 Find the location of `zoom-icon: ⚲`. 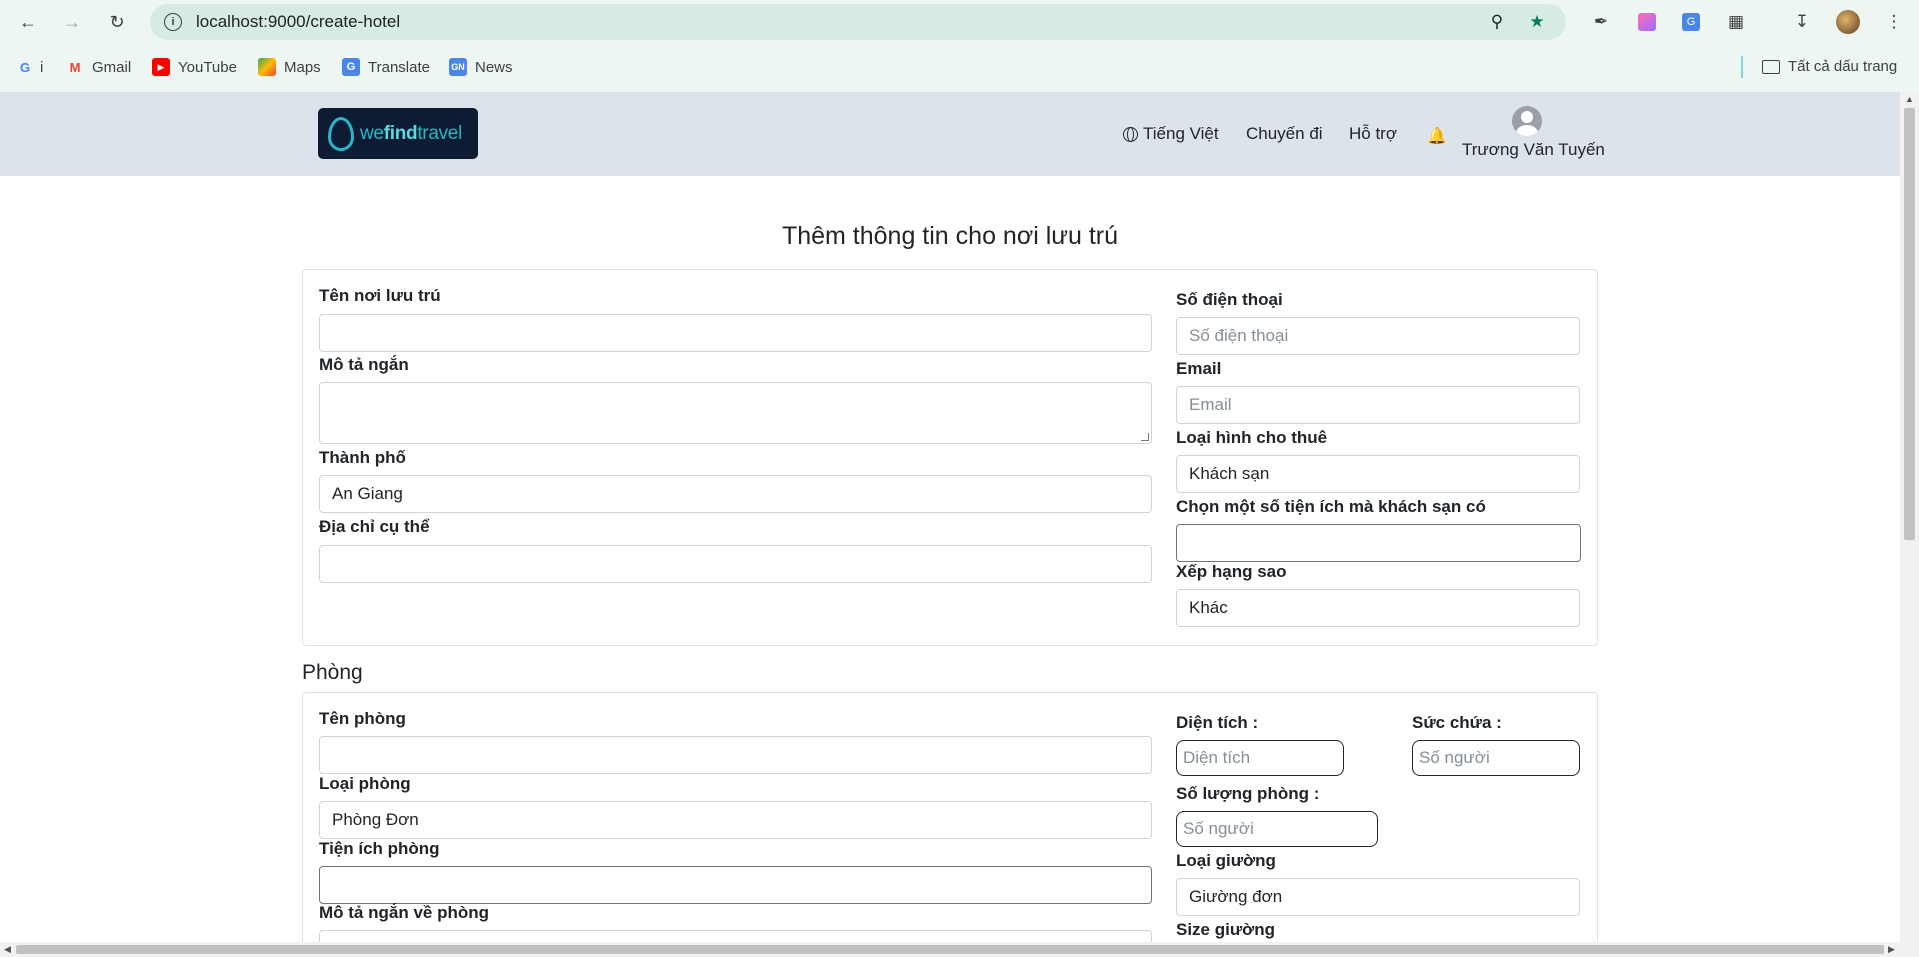

zoom-icon: ⚲ is located at coordinates (1497, 22).